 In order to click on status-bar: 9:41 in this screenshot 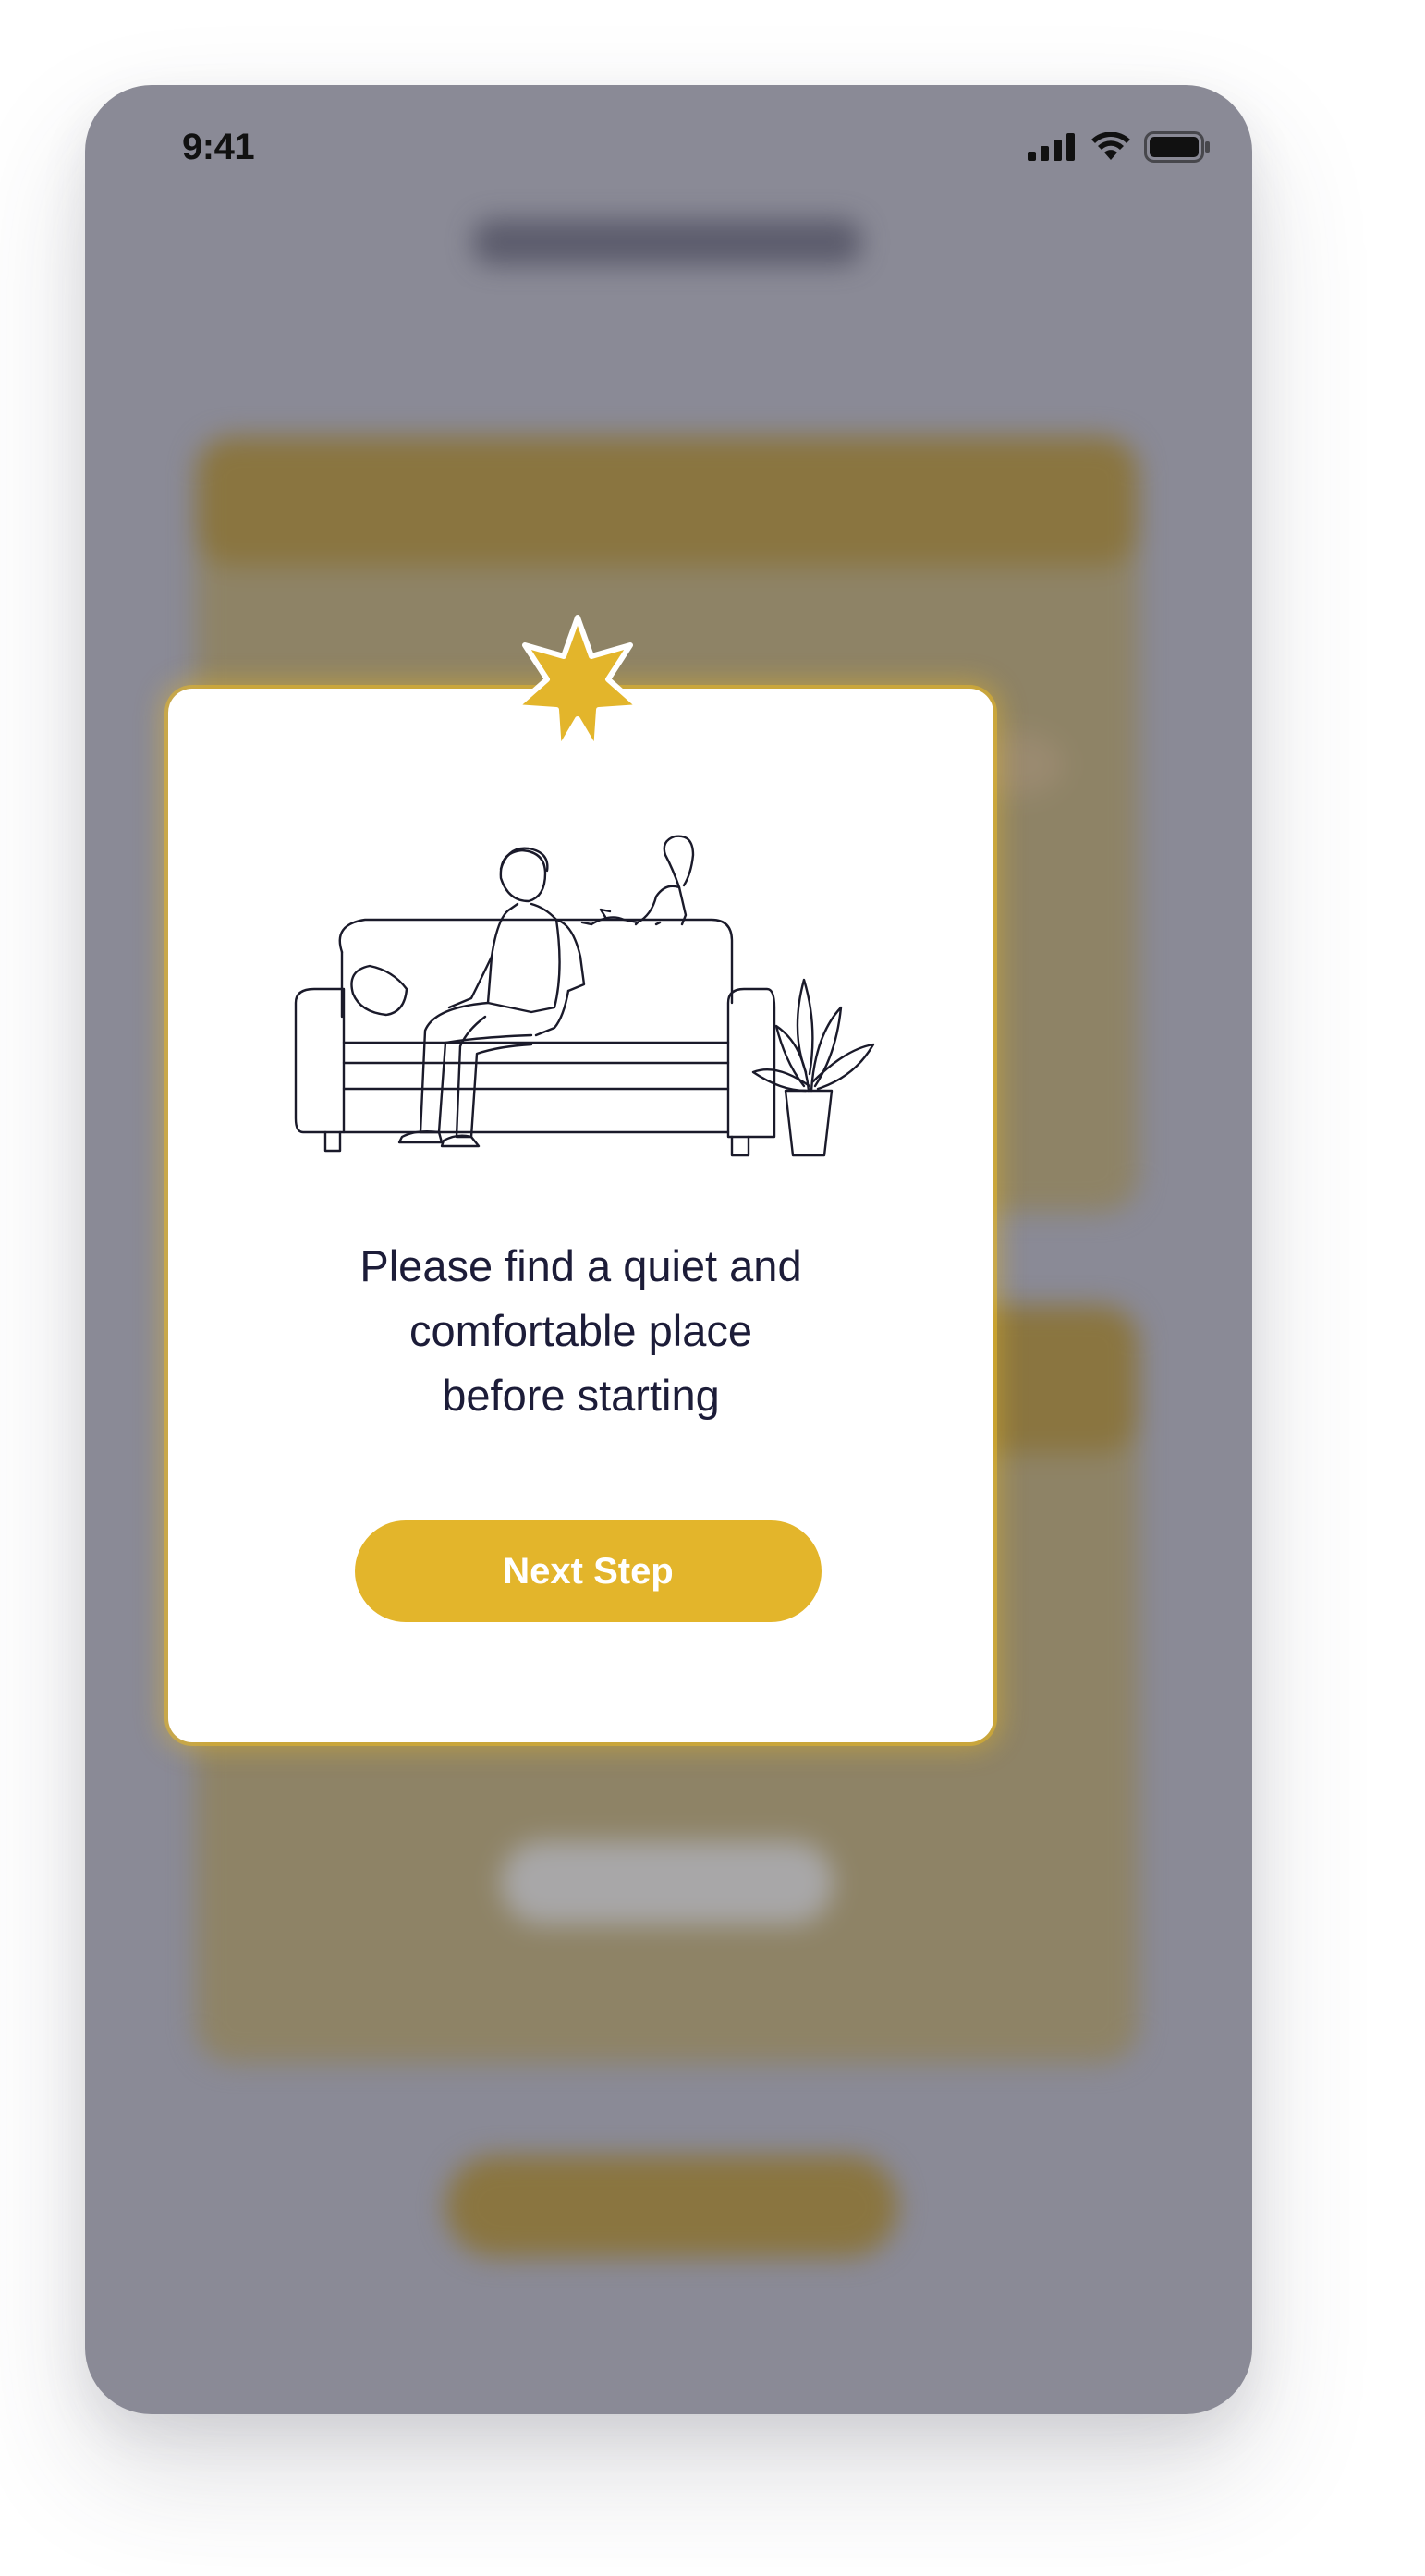, I will do `click(668, 145)`.